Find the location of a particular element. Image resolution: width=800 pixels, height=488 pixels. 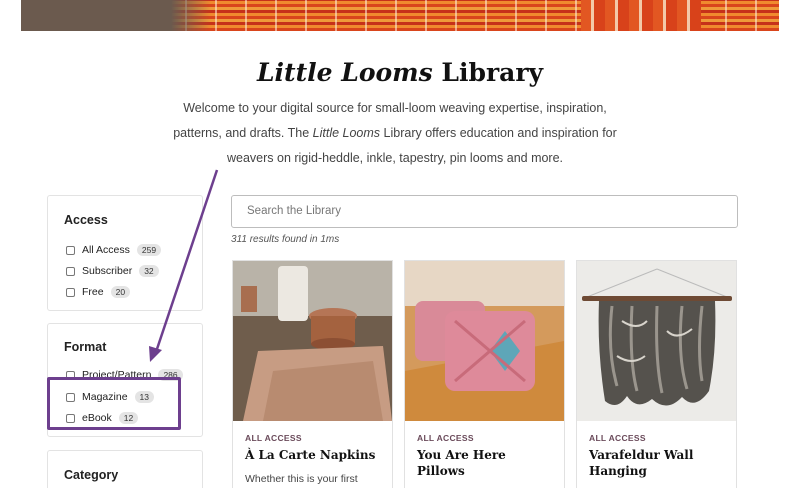

filter-option-free: Free 20 is located at coordinates (98, 292).